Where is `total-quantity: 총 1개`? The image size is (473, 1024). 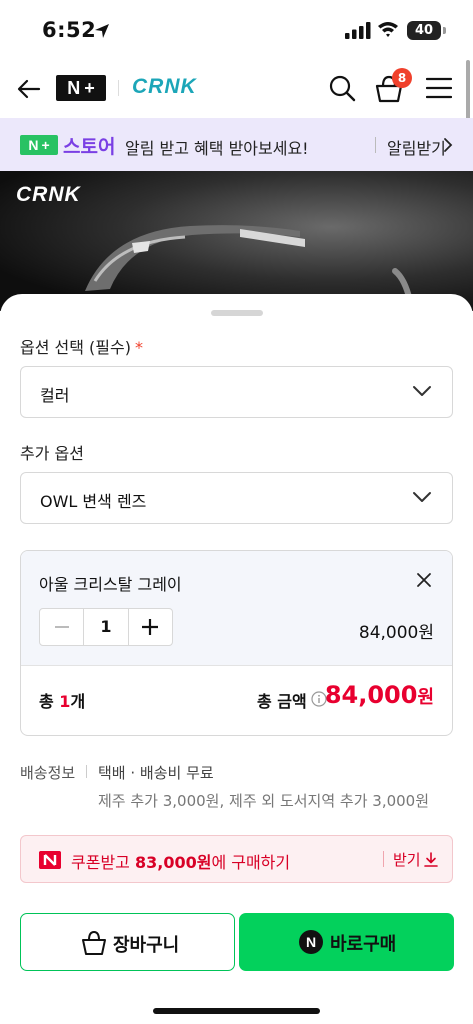
total-quantity: 총 1개 is located at coordinates (62, 700).